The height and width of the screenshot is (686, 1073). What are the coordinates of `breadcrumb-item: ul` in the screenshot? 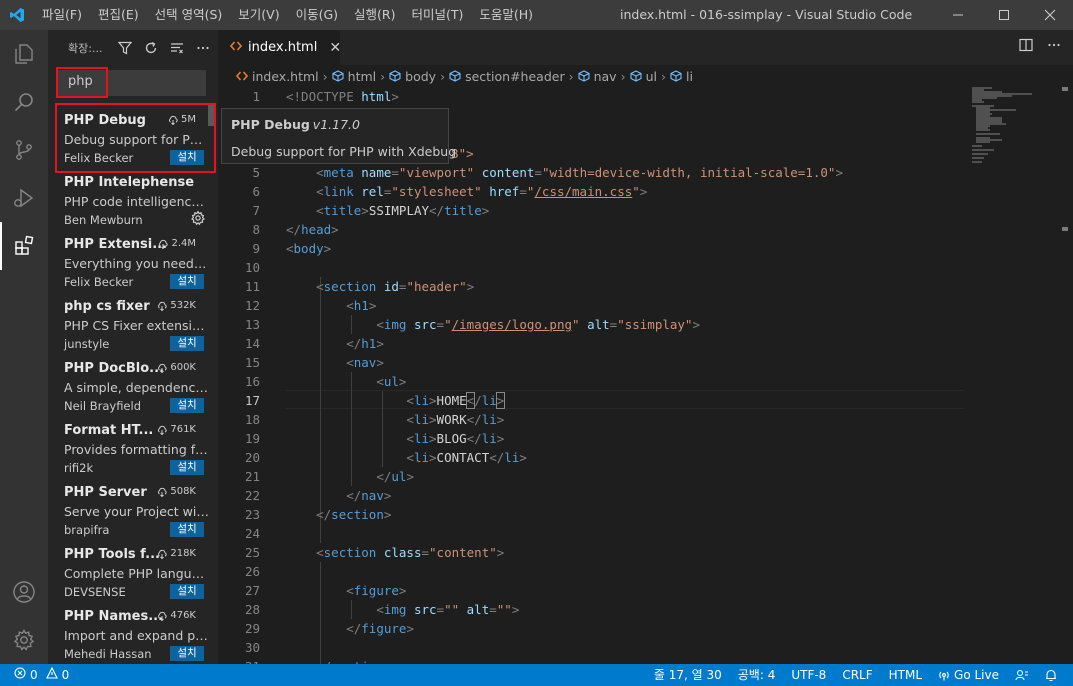 It's located at (643, 76).